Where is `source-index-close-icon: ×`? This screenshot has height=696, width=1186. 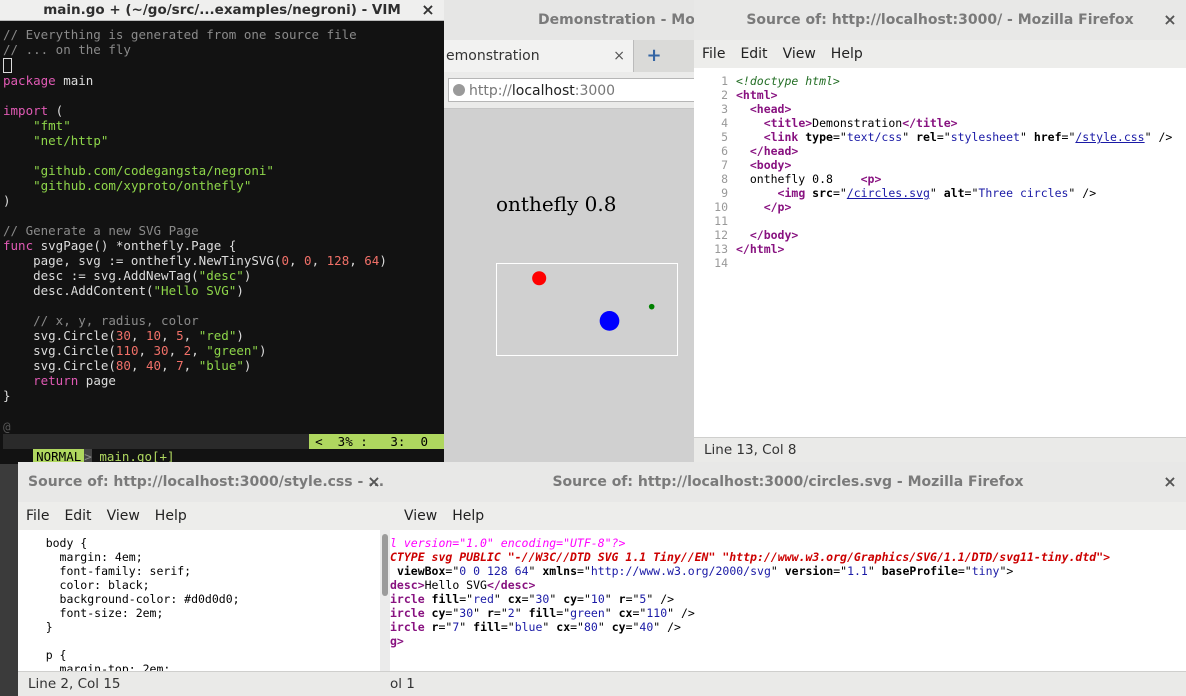
source-index-close-icon: × is located at coordinates (1170, 20).